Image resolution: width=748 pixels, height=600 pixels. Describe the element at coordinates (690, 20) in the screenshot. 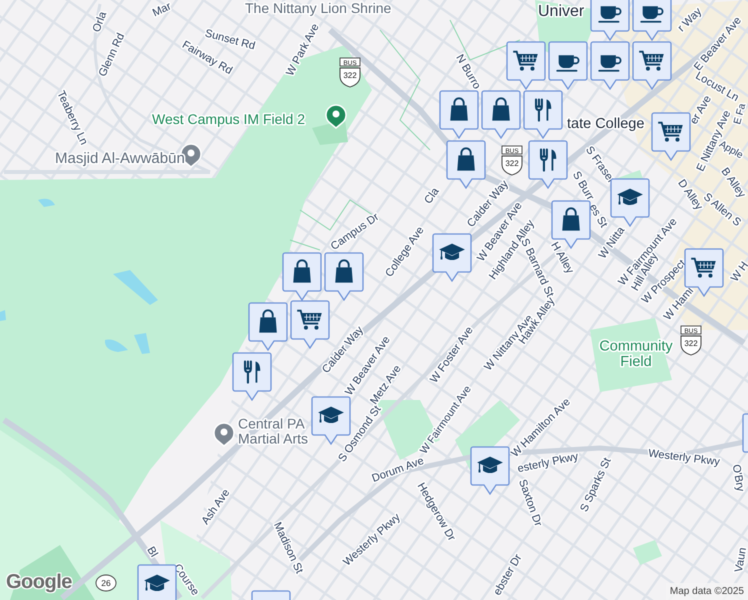

I see `street-label: r Way` at that location.